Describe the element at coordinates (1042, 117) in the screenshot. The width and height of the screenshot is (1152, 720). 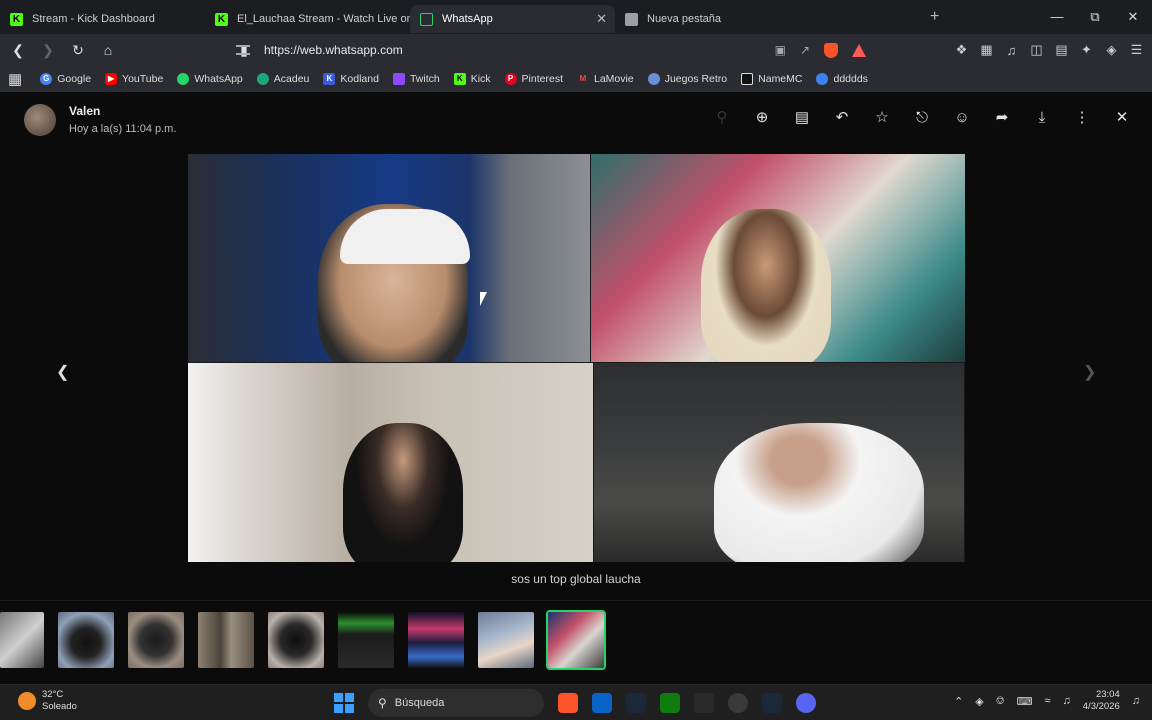
I see `download-icon: ⤓` at that location.